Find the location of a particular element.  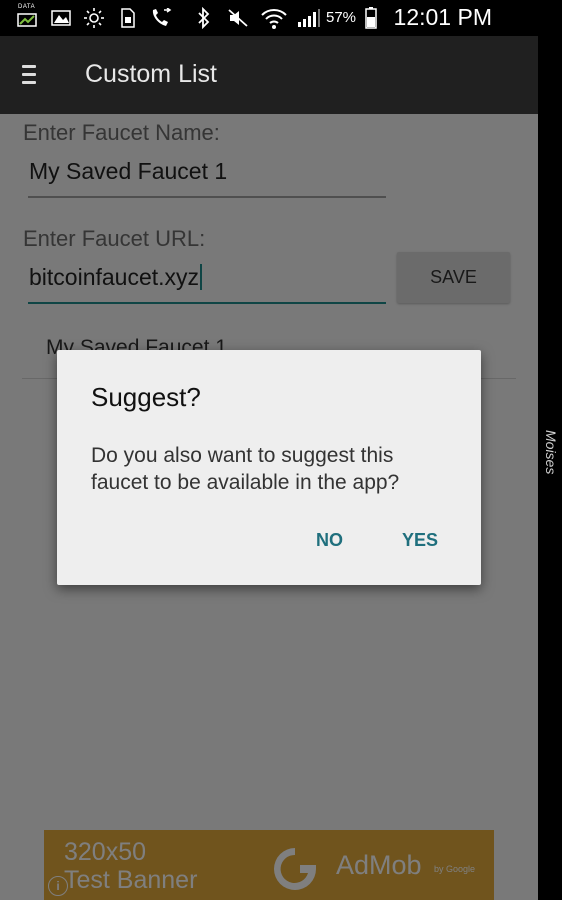

data-signal-icon is located at coordinates (27, 18).